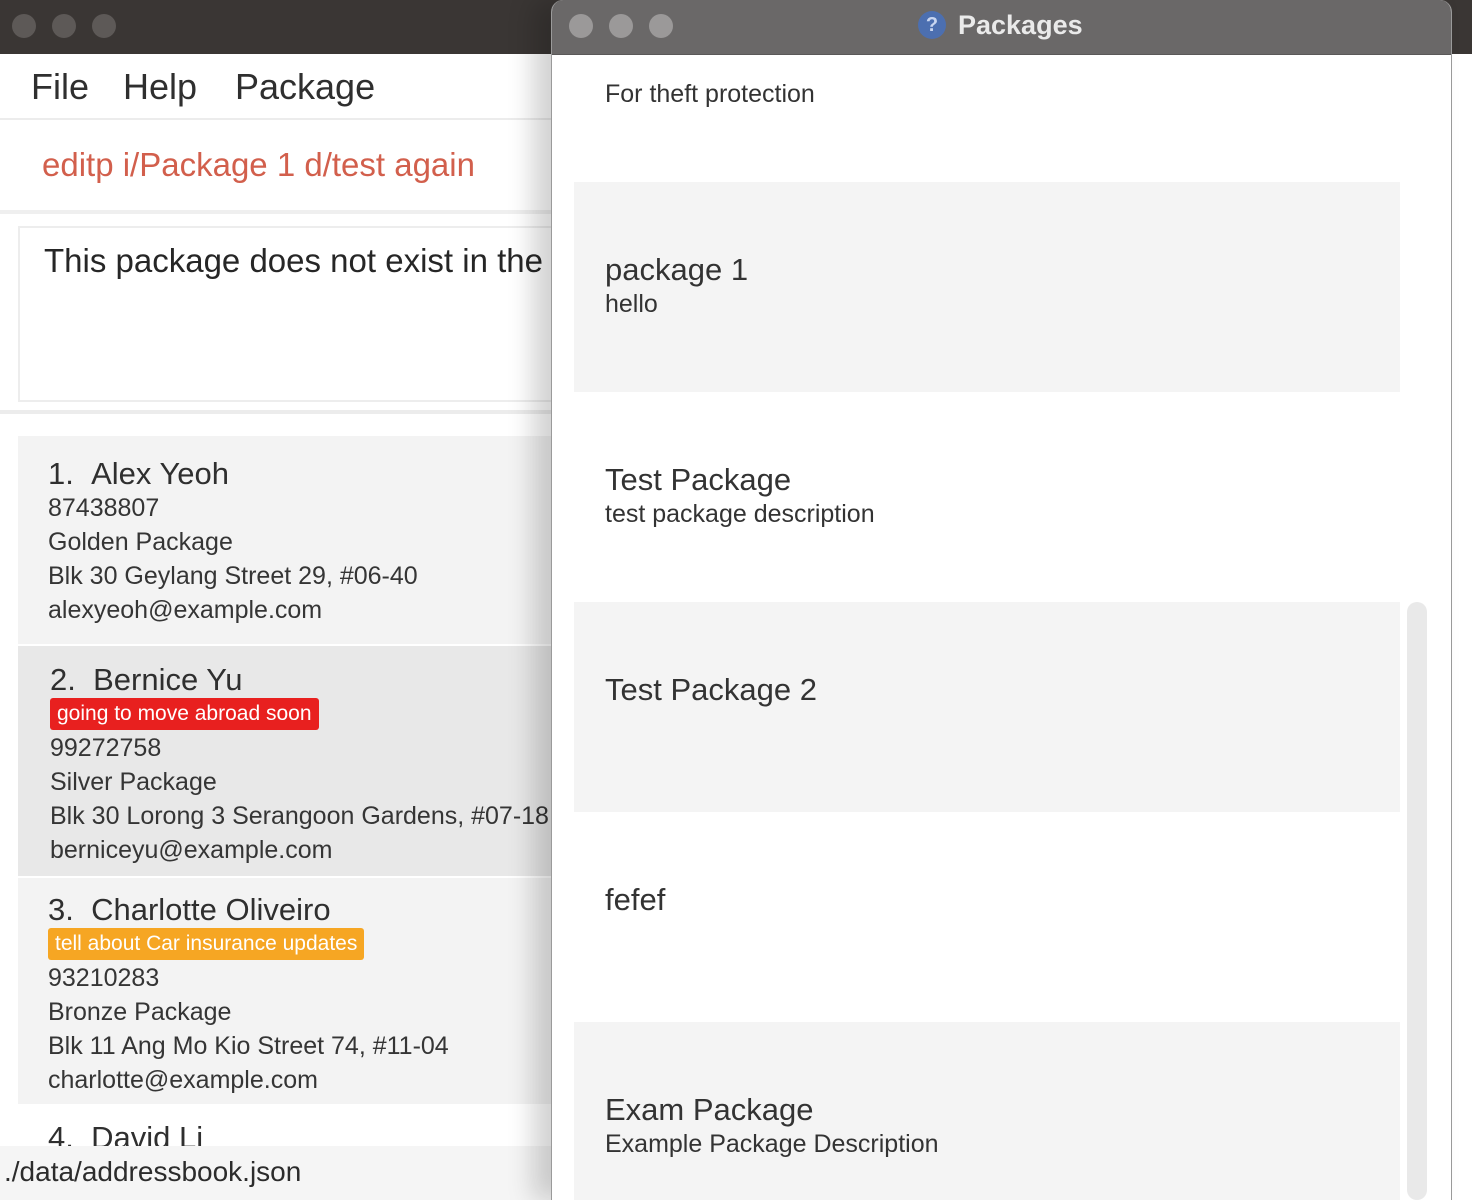 This screenshot has height=1200, width=1472. What do you see at coordinates (189, 909) in the screenshot?
I see `person-name: 3. Charlotte Oliveiro` at bounding box center [189, 909].